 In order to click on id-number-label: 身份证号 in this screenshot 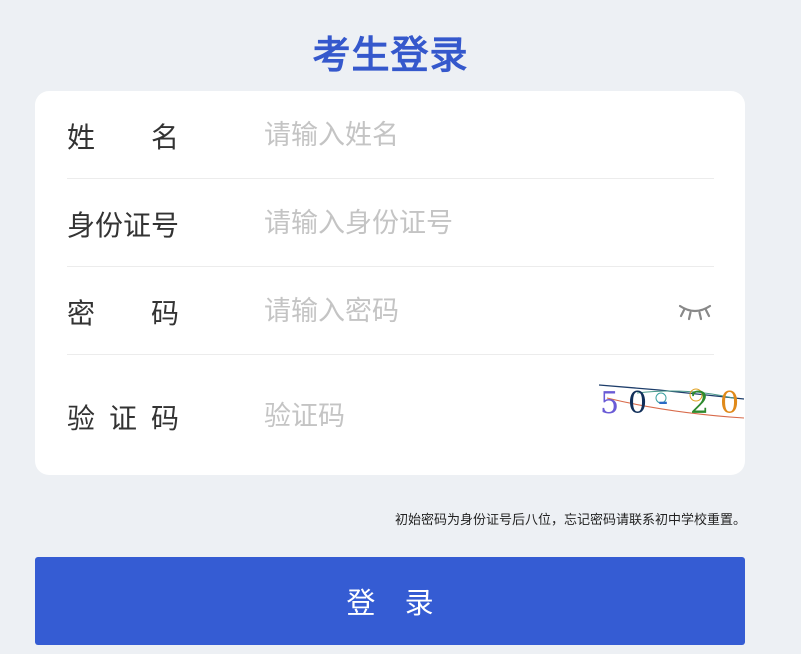, I will do `click(123, 225)`.